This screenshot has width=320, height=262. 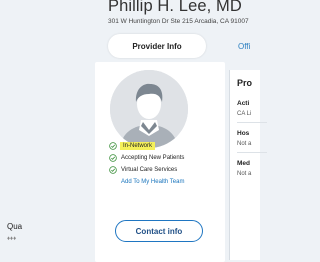 I want to click on avatar-placeholder, so click(x=149, y=109).